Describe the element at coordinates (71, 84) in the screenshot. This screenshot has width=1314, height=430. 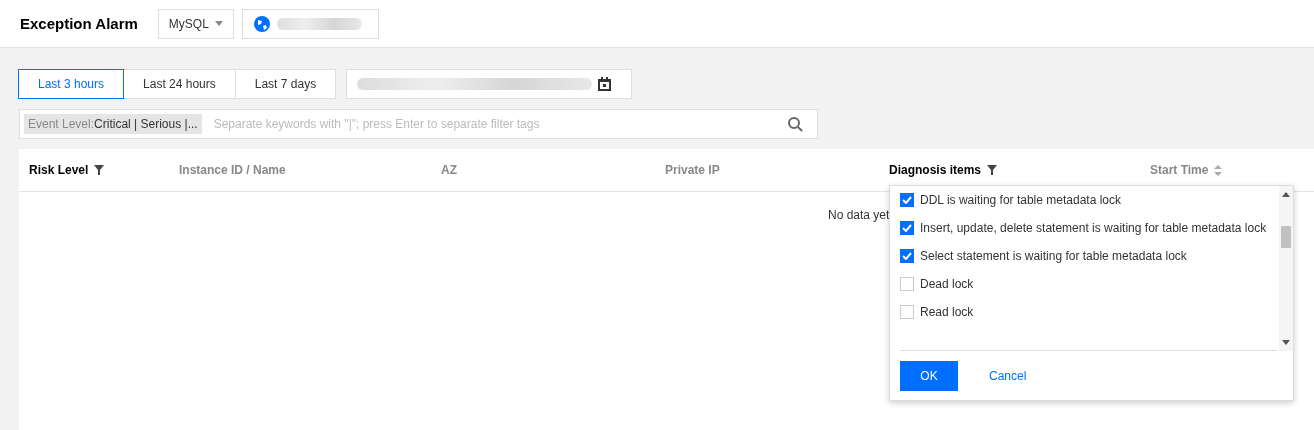
I see `time-range-tab: Last 3 hours` at that location.